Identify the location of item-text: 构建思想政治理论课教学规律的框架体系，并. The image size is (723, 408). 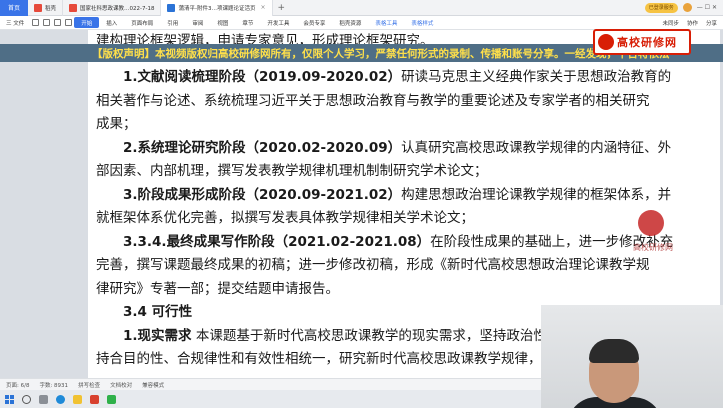
(536, 194).